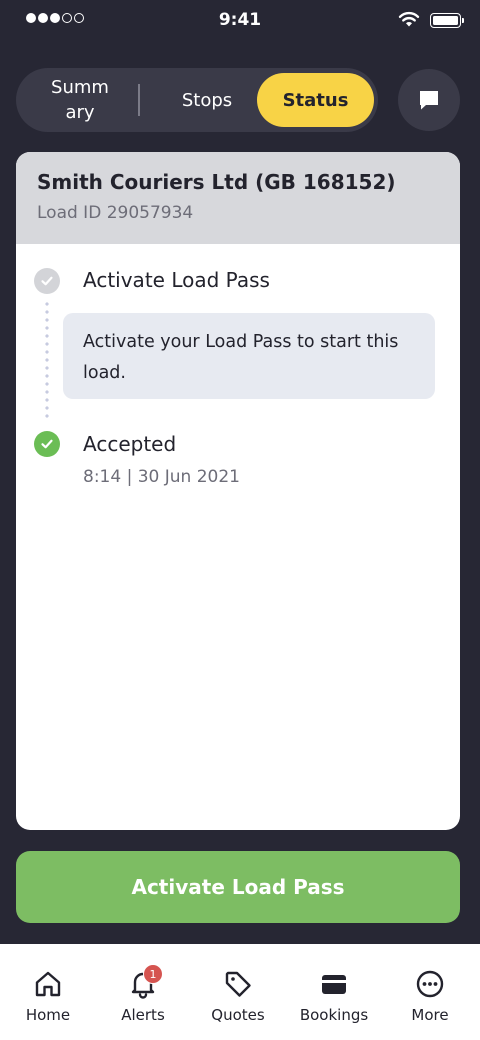  Describe the element at coordinates (48, 1015) in the screenshot. I see `tab-home-label: Home` at that location.